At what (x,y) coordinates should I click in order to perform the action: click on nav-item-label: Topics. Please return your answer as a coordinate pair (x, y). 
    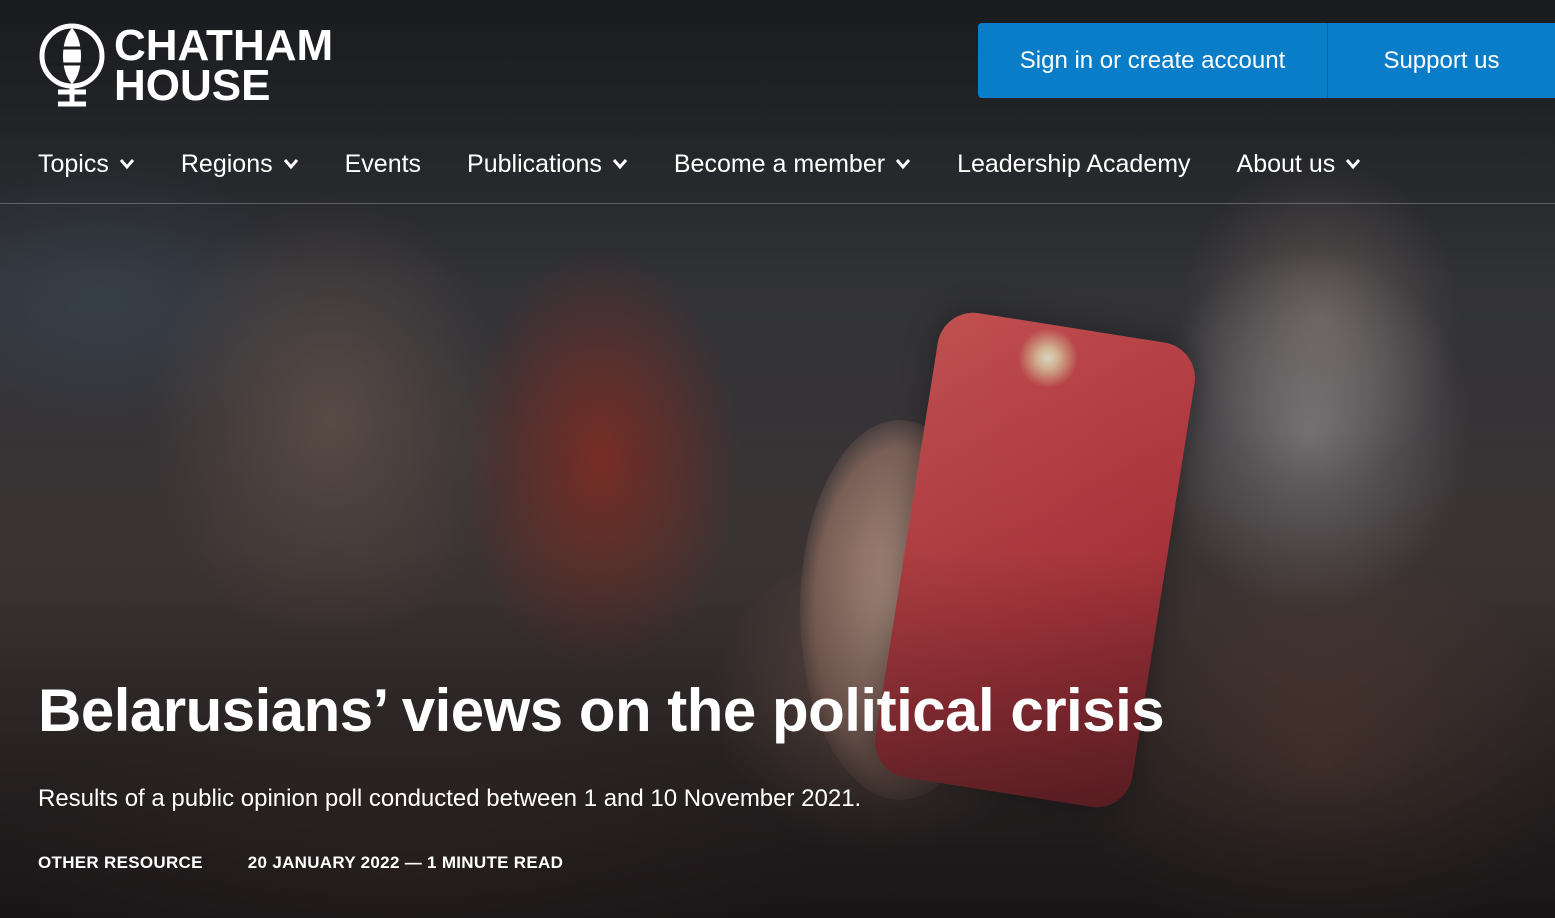
    Looking at the image, I should click on (73, 163).